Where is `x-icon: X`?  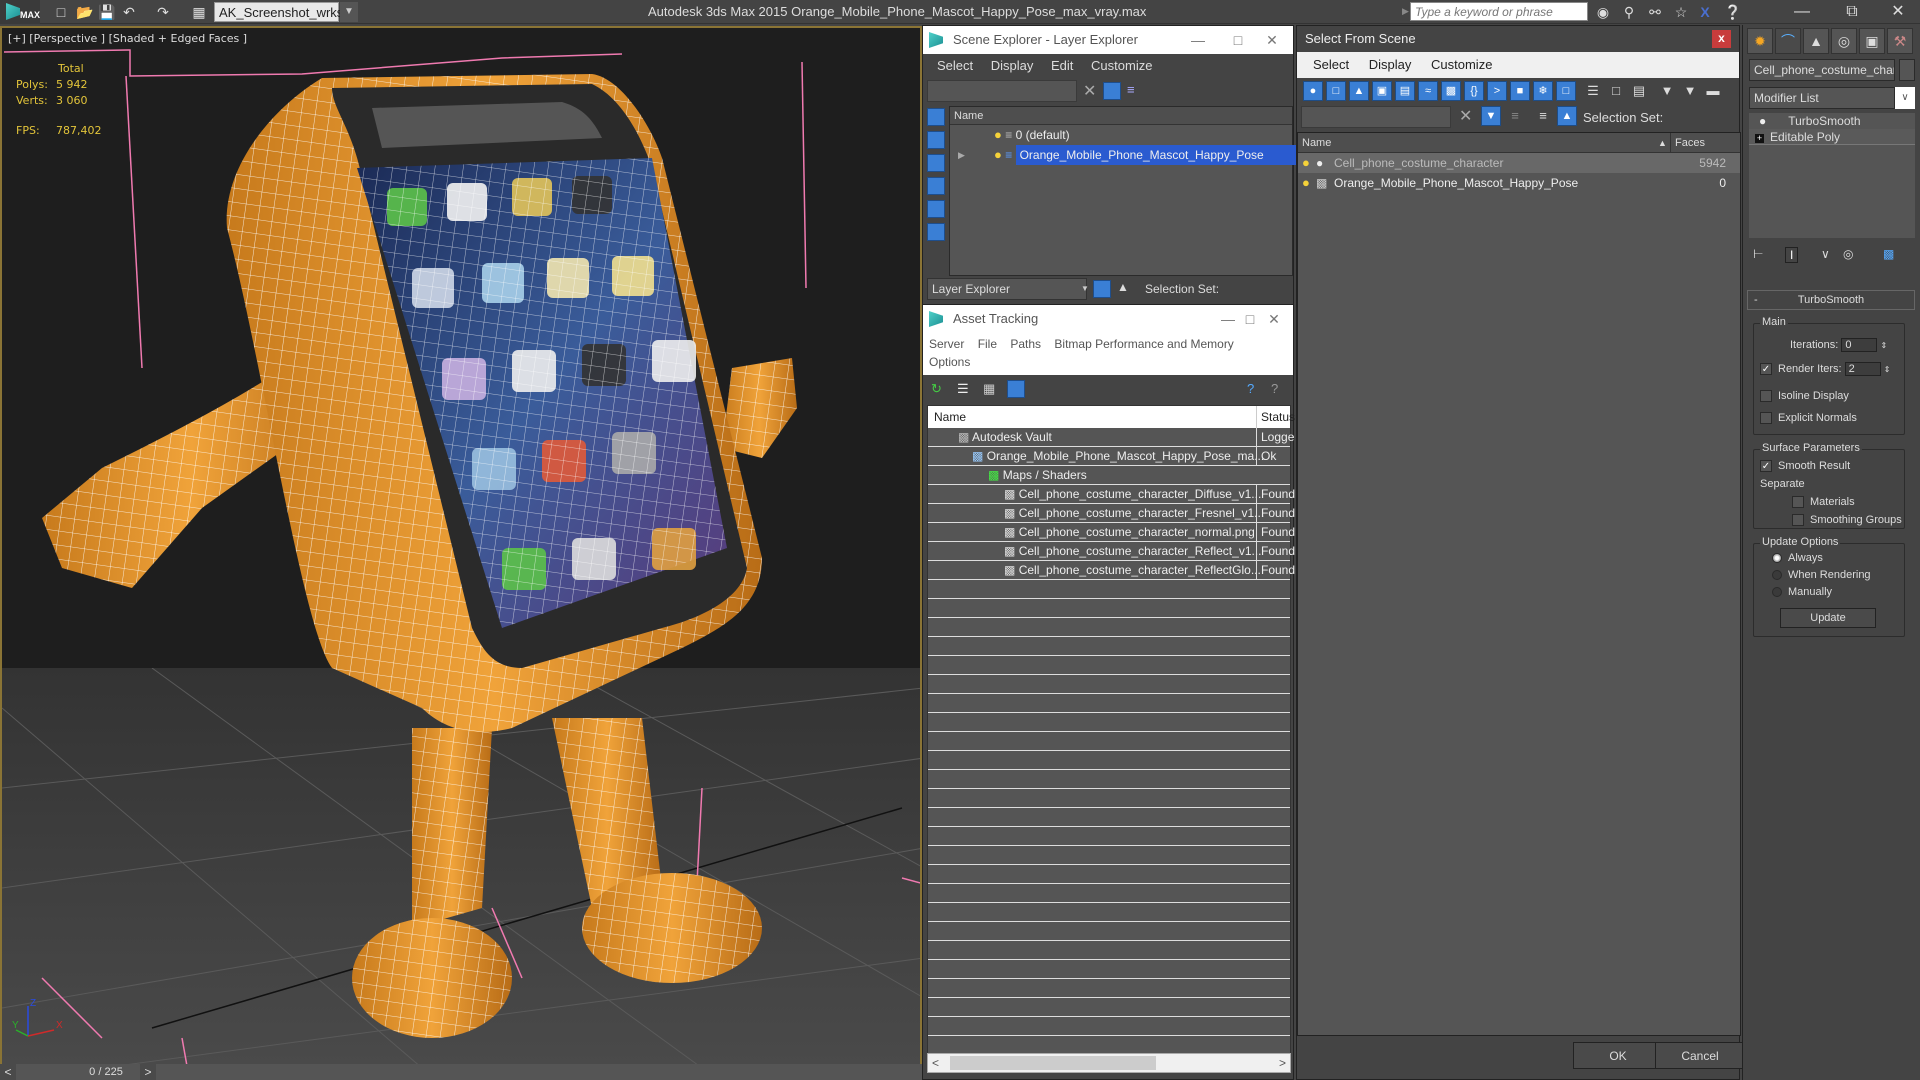
x-icon: X is located at coordinates (1705, 12).